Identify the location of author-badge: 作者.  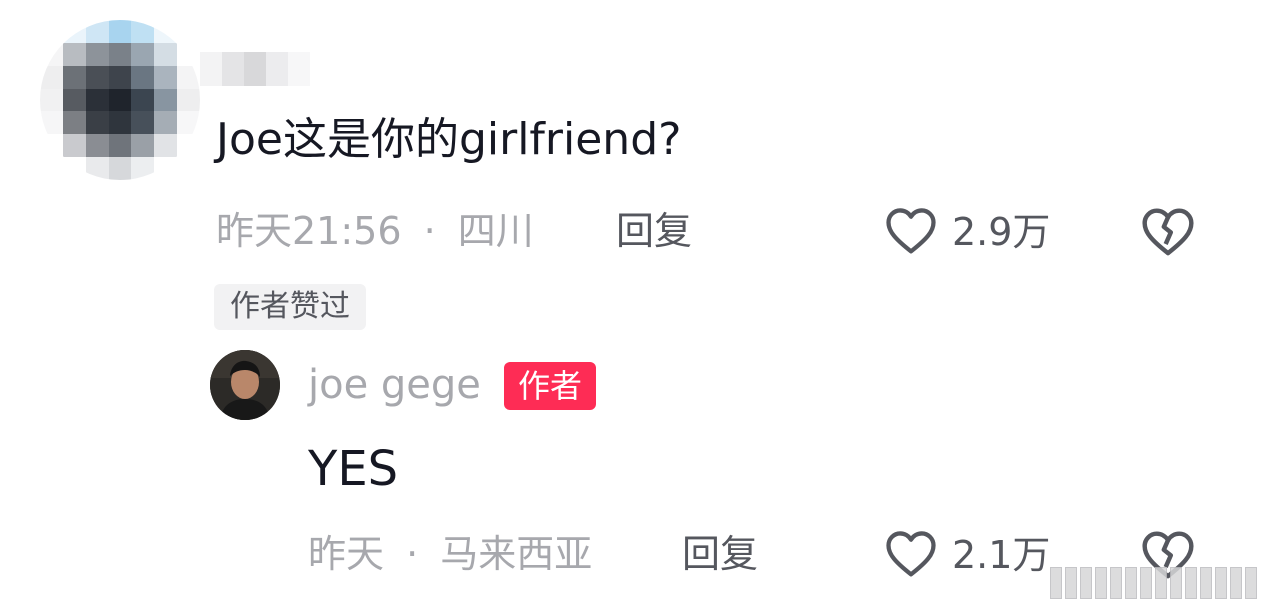
(550, 386).